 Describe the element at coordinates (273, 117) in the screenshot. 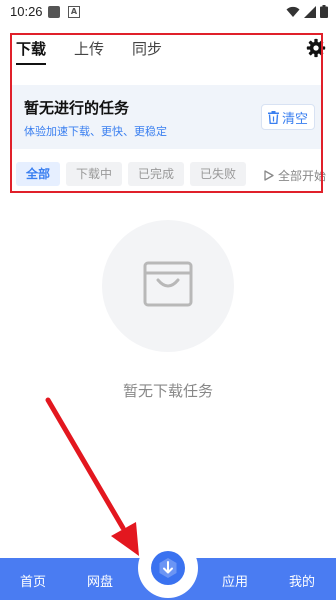

I see `trash-icon` at that location.